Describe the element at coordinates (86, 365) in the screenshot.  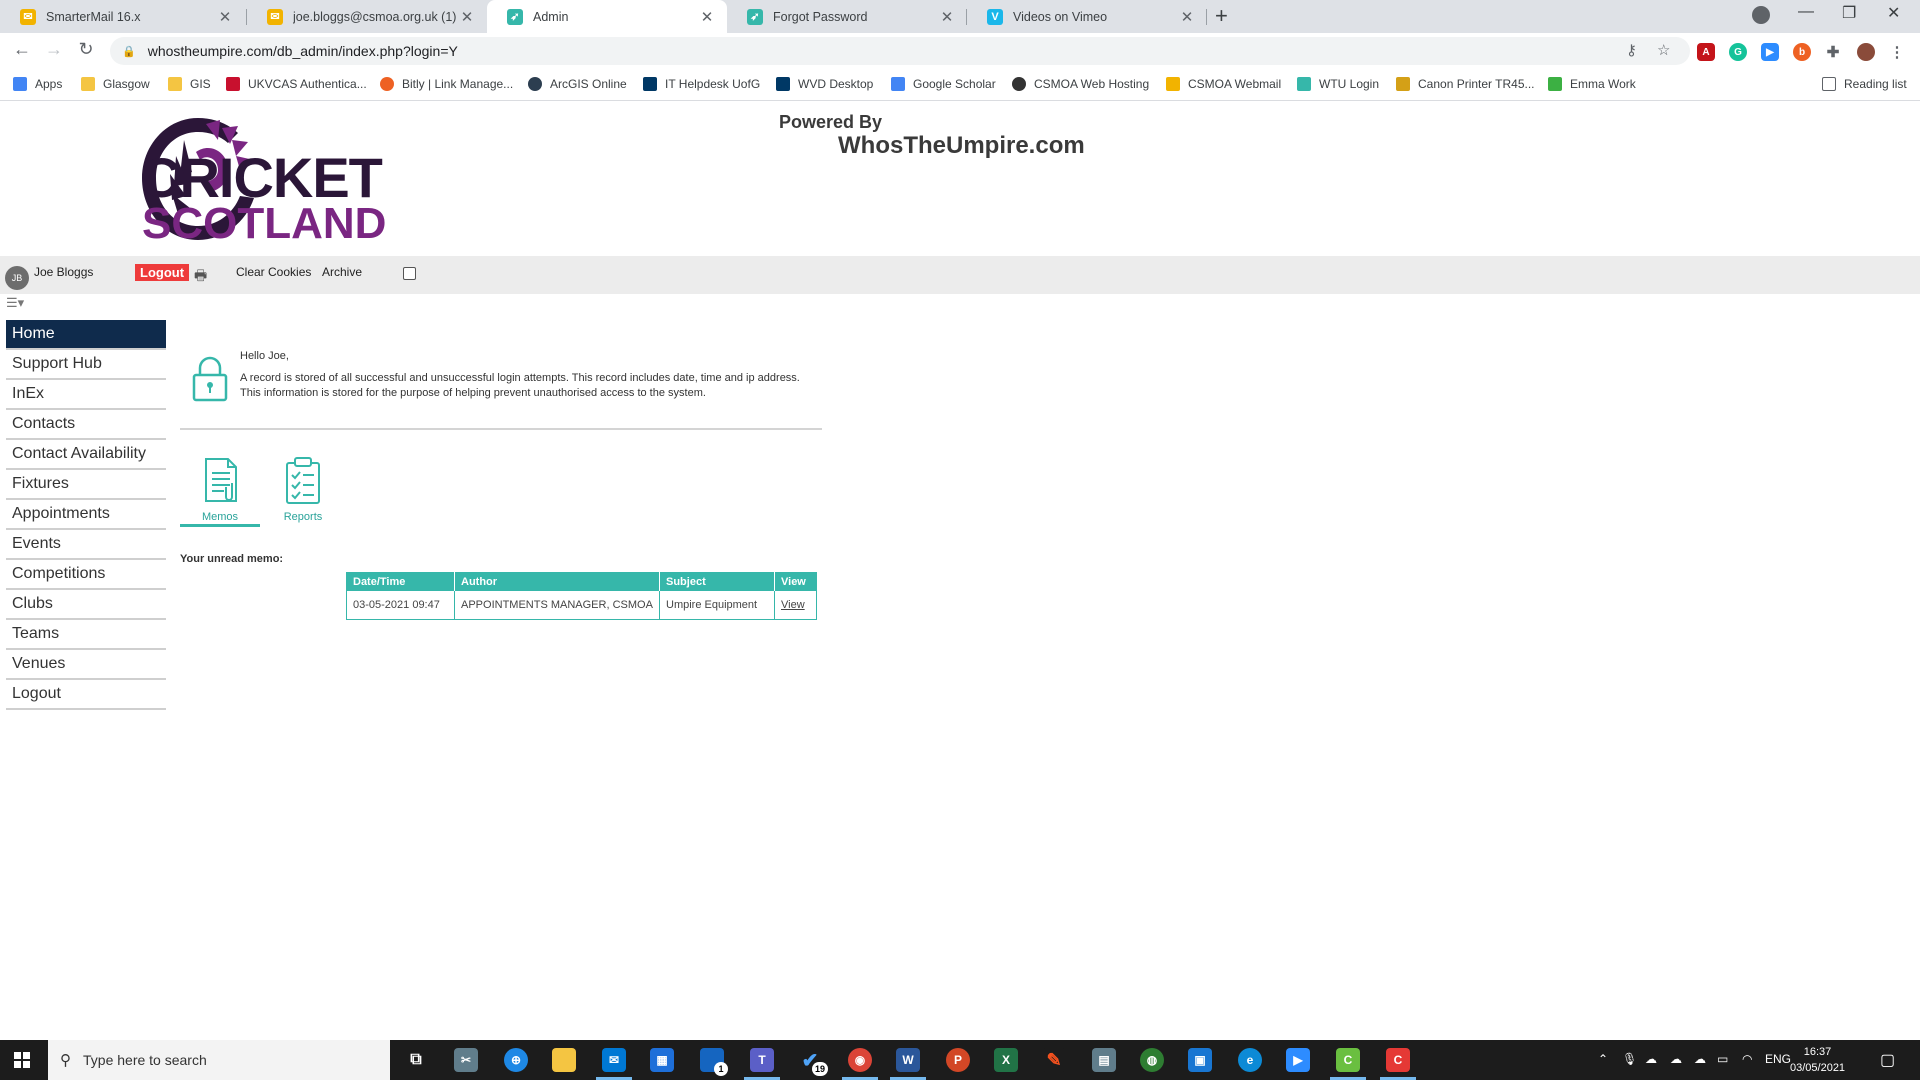
I see `sidebar-item-support-hub: Support Hub` at that location.